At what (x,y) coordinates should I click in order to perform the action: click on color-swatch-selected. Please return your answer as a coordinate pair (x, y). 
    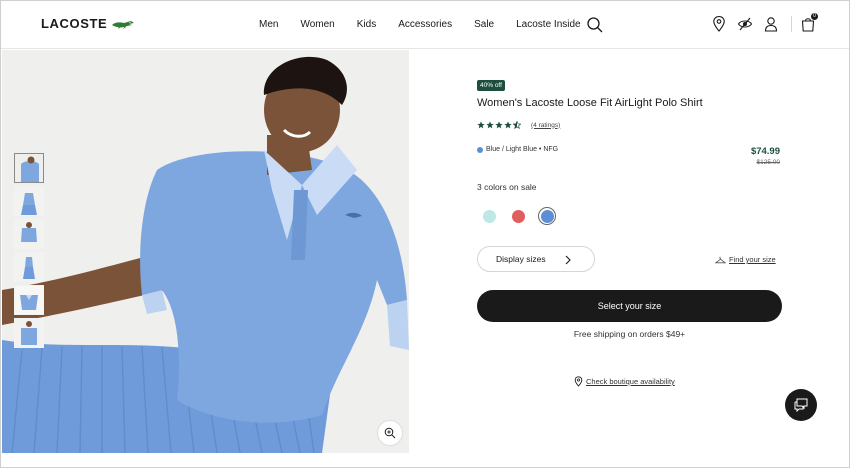
    Looking at the image, I should click on (547, 216).